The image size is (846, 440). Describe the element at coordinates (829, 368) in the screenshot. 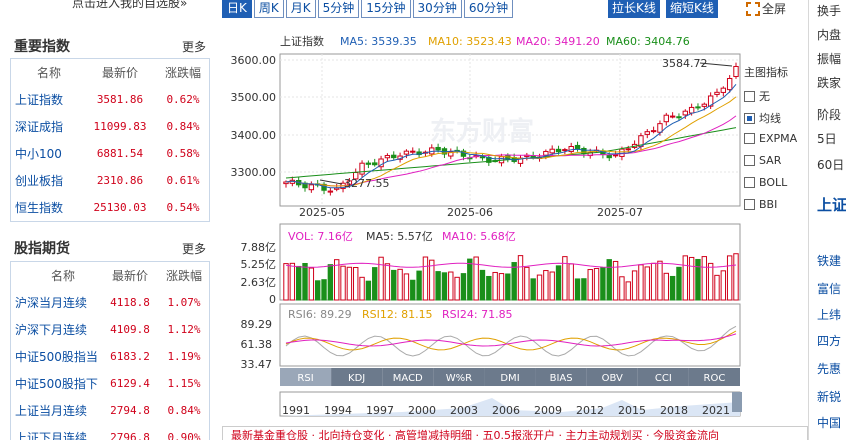

I see `stock-link: 先惠` at that location.